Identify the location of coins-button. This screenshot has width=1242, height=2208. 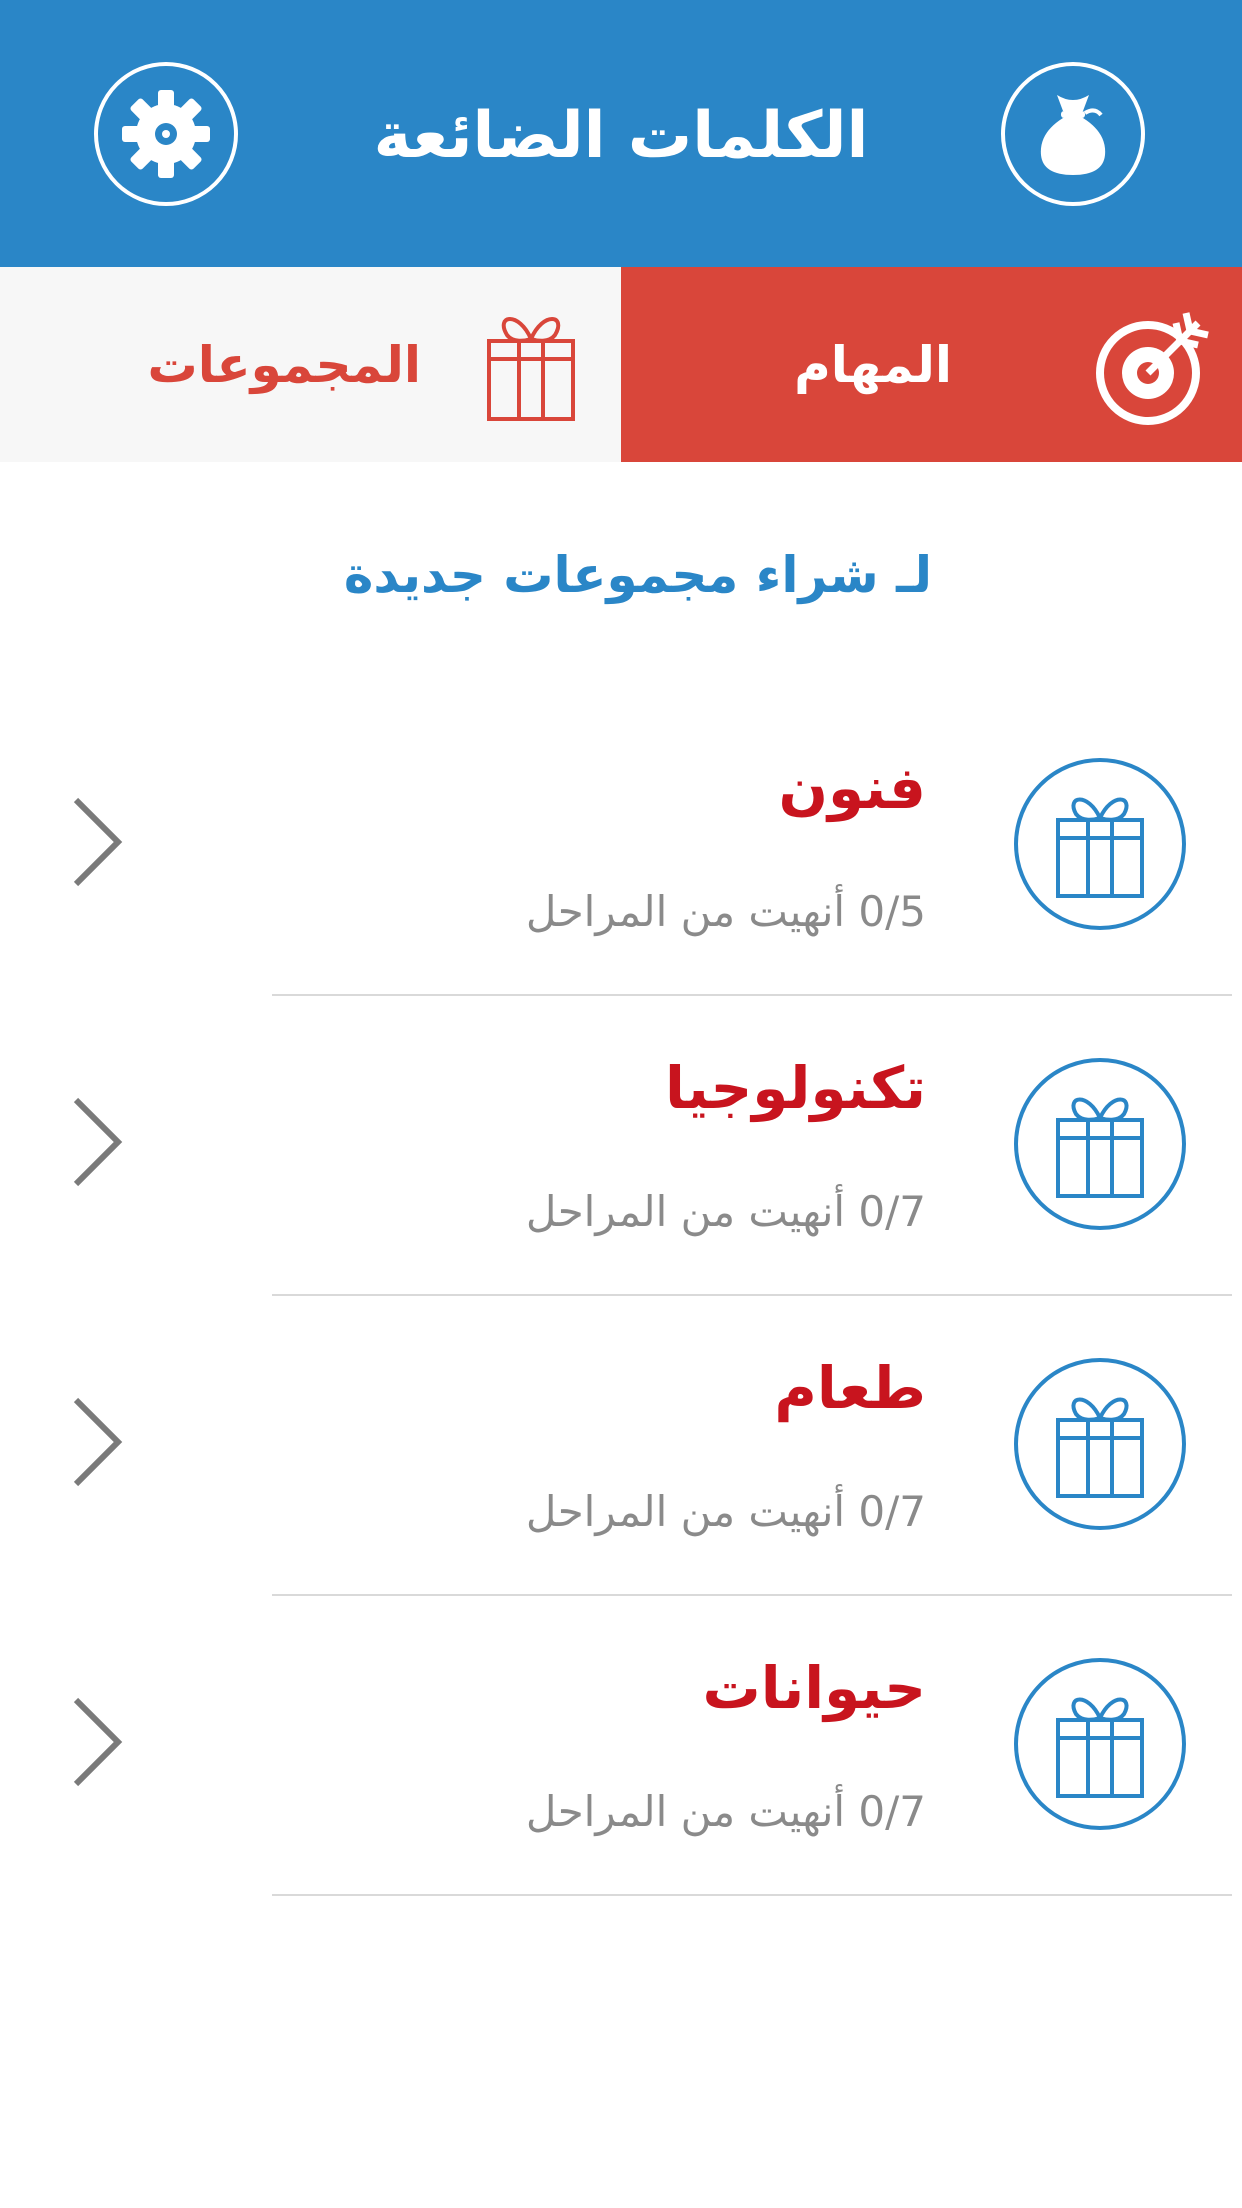
(1073, 134).